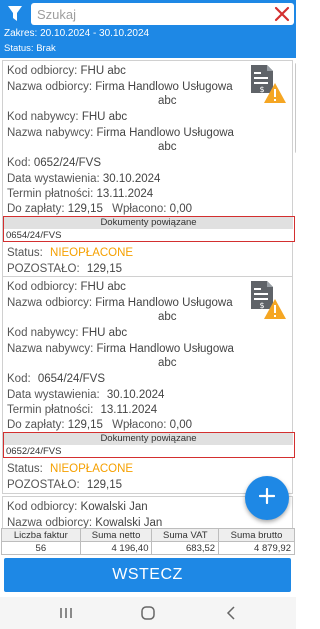  What do you see at coordinates (19, 48) in the screenshot?
I see `status-filter-label: Status:` at bounding box center [19, 48].